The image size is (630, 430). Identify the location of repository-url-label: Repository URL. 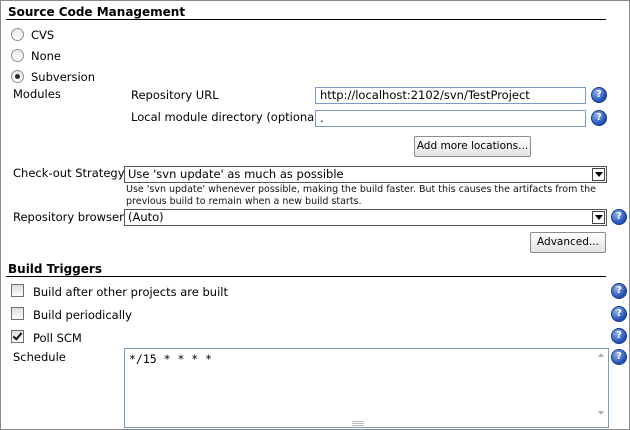
(175, 95).